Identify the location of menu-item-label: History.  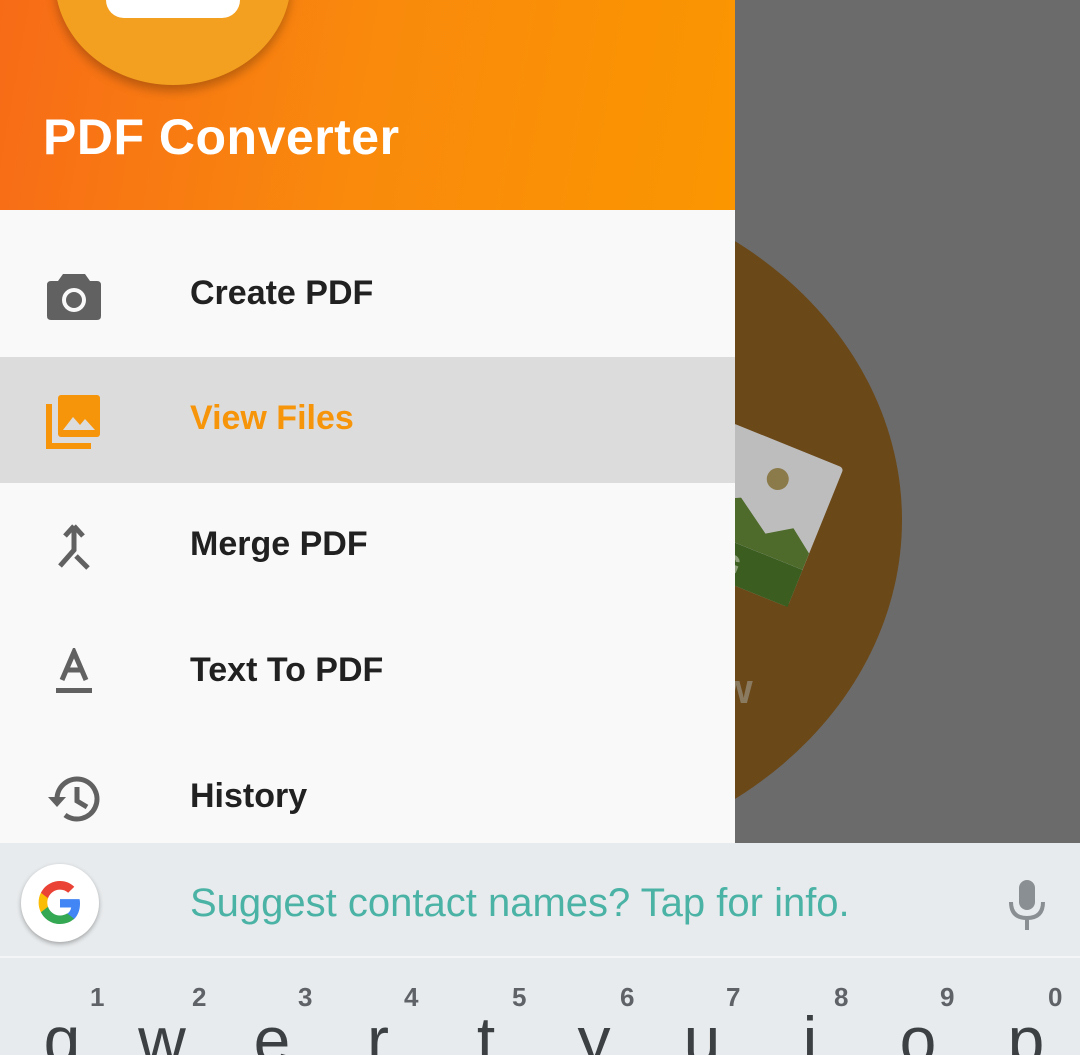
(249, 796).